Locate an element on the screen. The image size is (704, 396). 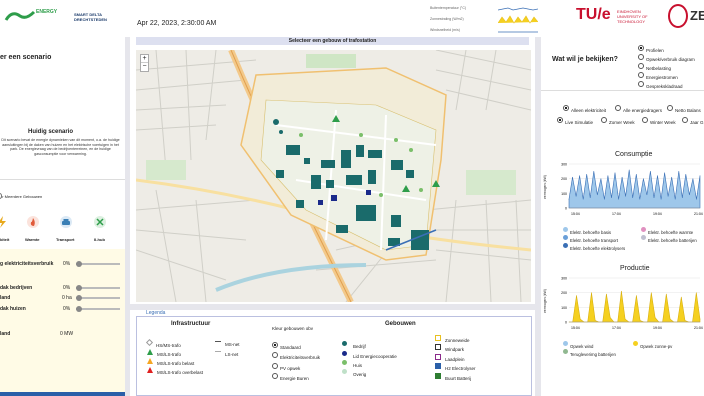
x-tick-label: 17:04 is located at coordinates (616, 328).